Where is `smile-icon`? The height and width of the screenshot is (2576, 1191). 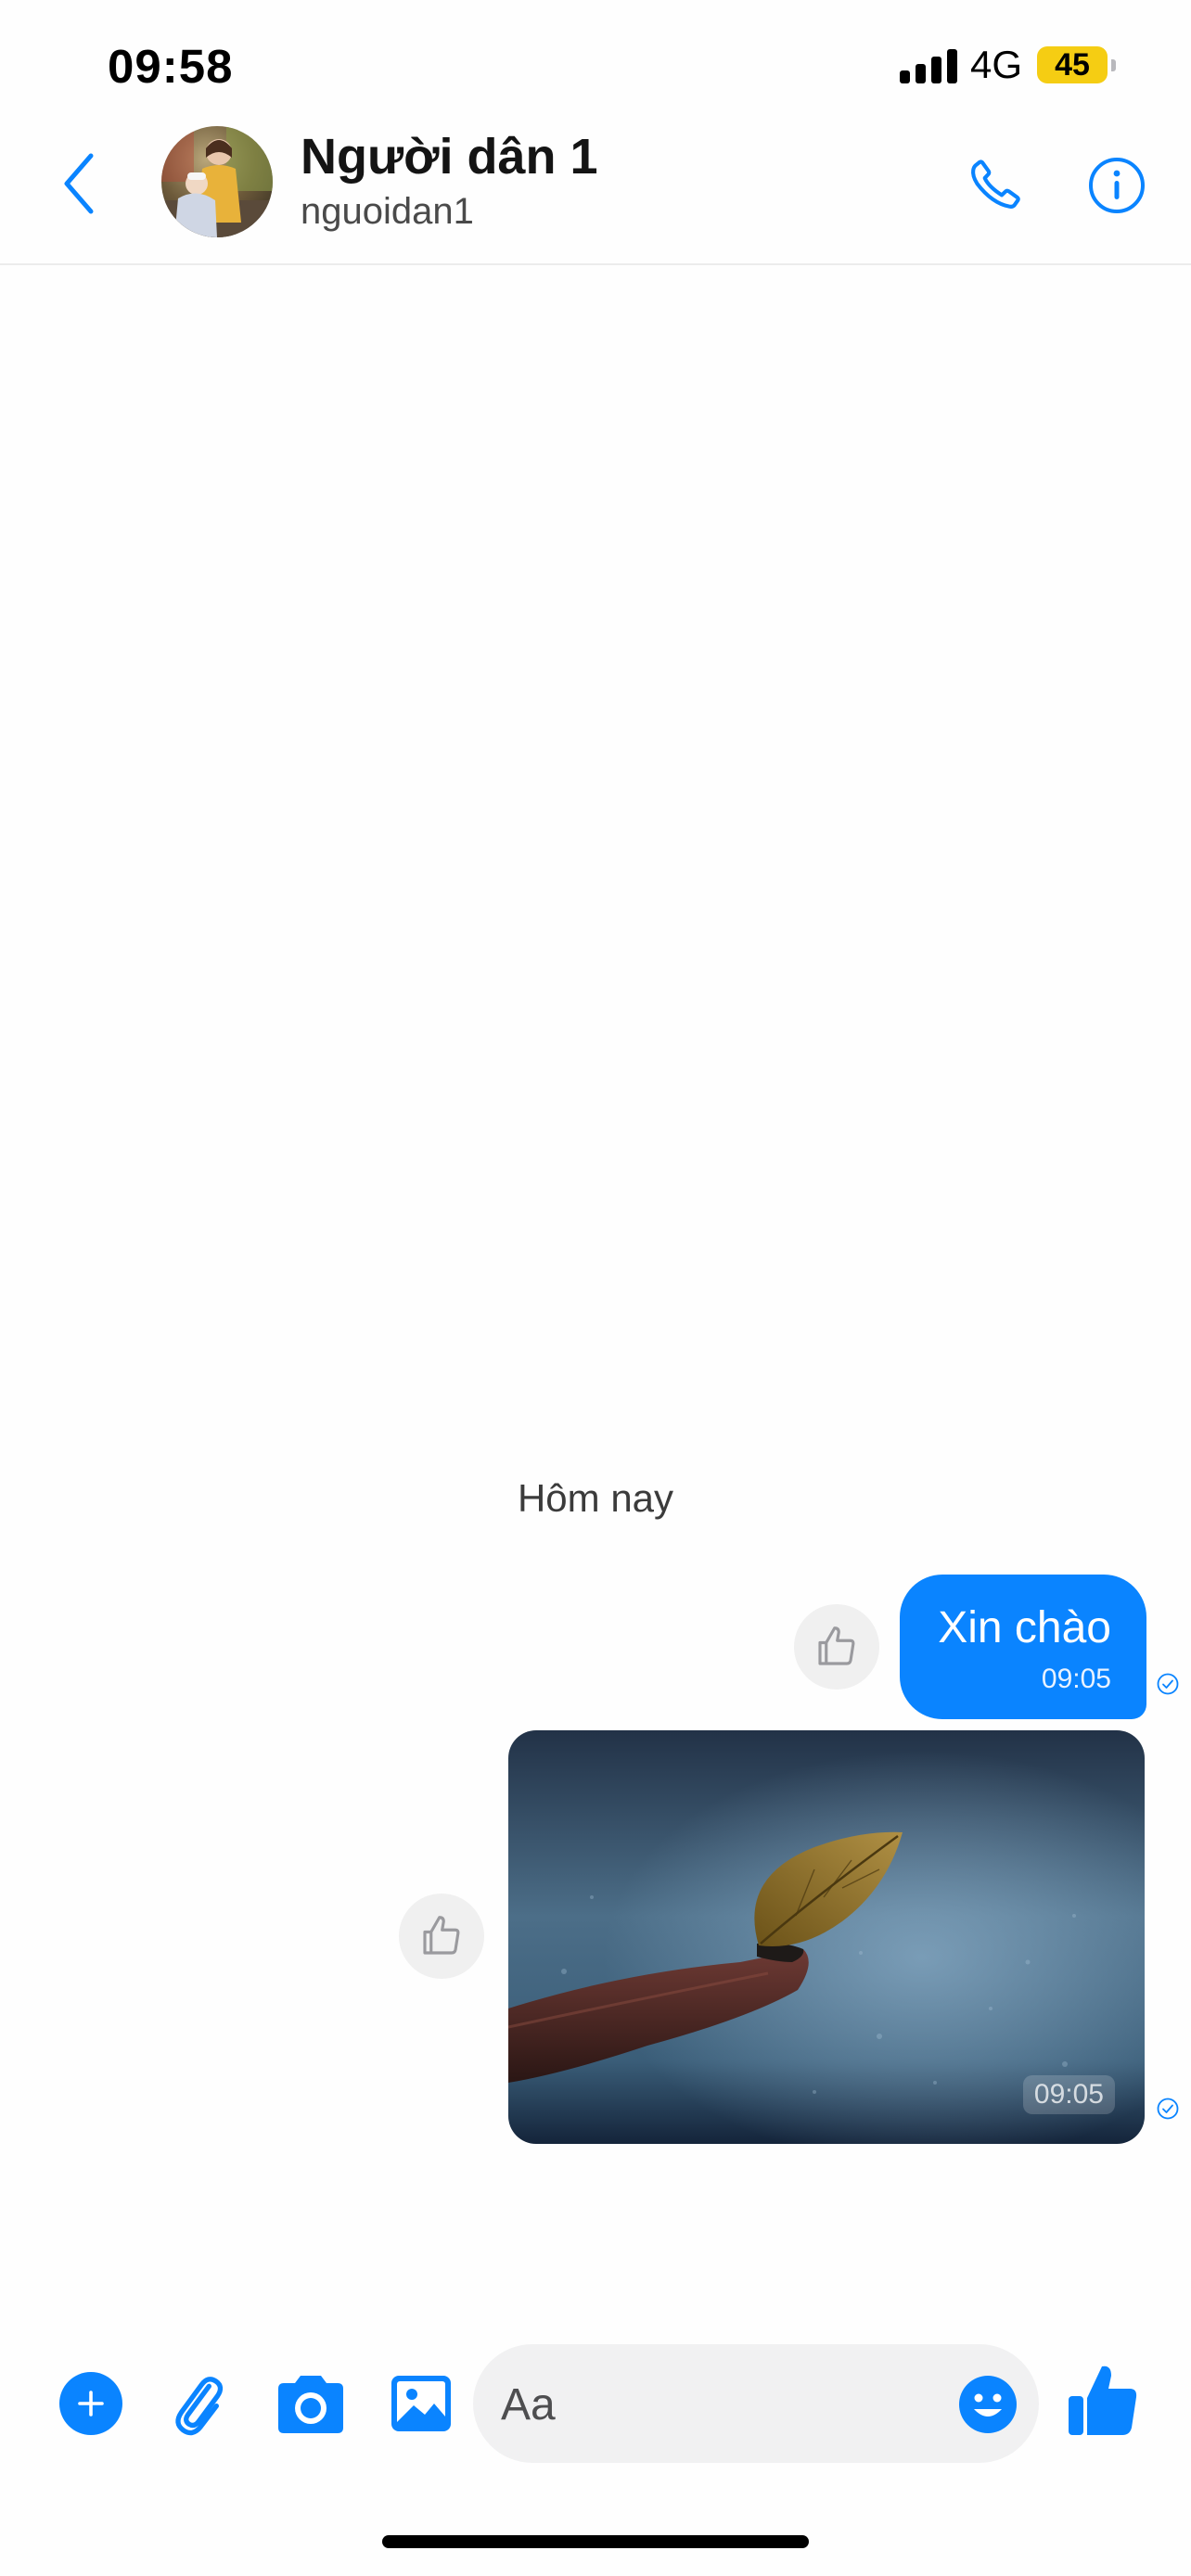
smile-icon is located at coordinates (988, 2405).